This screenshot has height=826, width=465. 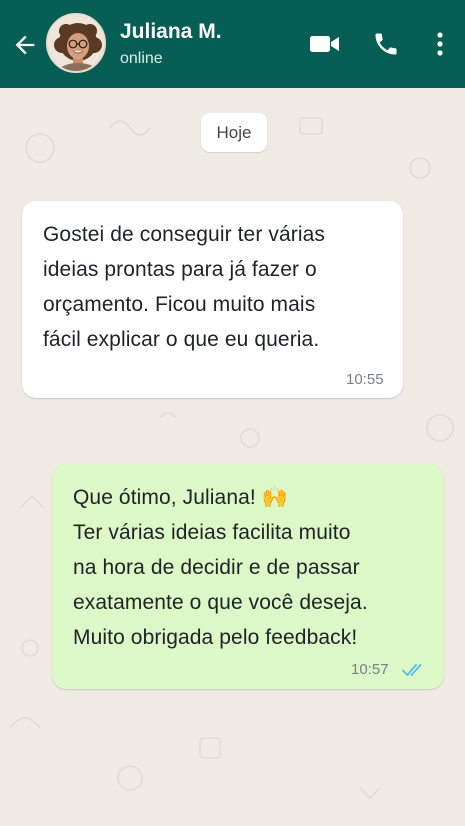 I want to click on voice-call-icon, so click(x=386, y=44).